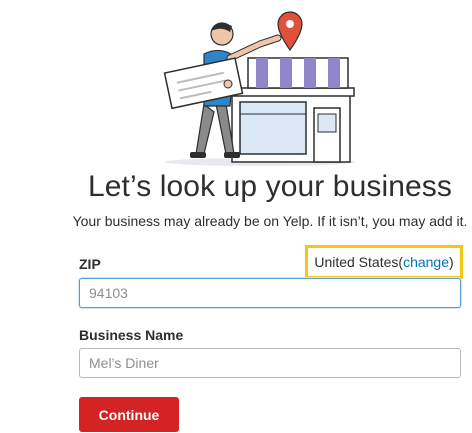  Describe the element at coordinates (451, 262) in the screenshot. I see `close-paren: )` at that location.